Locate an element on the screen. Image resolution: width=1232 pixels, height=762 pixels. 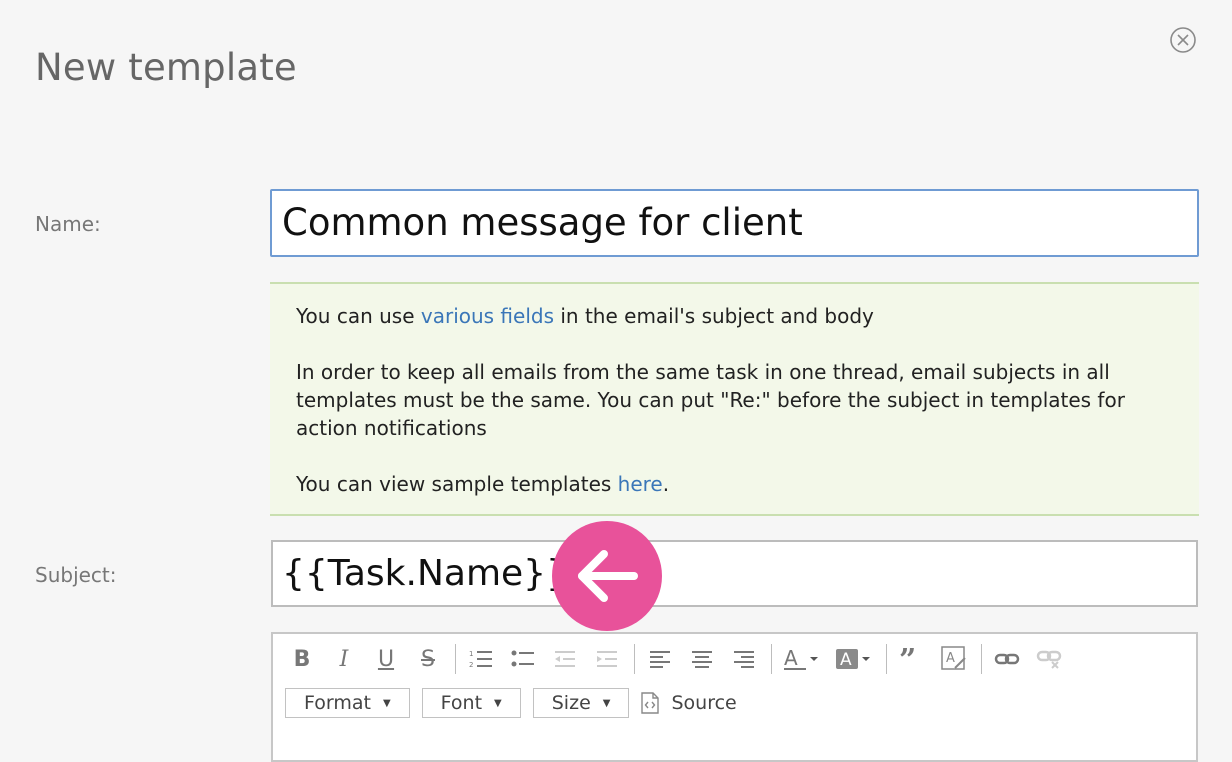
align-right-button is located at coordinates (744, 659).